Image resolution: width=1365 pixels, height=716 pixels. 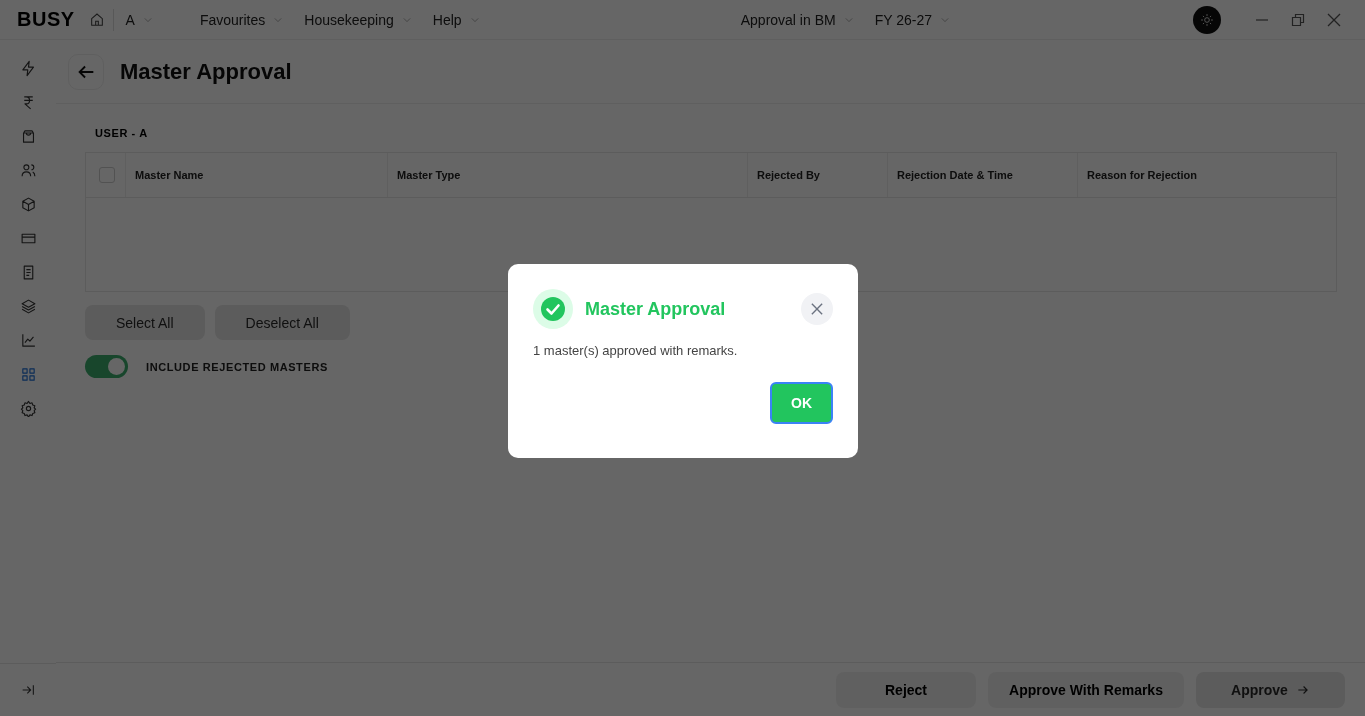 What do you see at coordinates (122, 133) in the screenshot?
I see `user-label: USER - A` at bounding box center [122, 133].